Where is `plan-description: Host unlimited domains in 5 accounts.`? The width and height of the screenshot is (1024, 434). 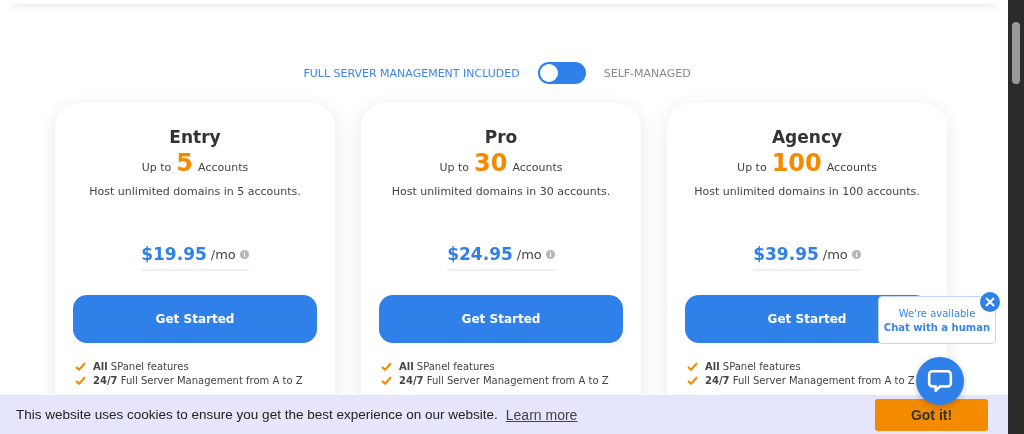
plan-description: Host unlimited domains in 5 accounts. is located at coordinates (195, 191).